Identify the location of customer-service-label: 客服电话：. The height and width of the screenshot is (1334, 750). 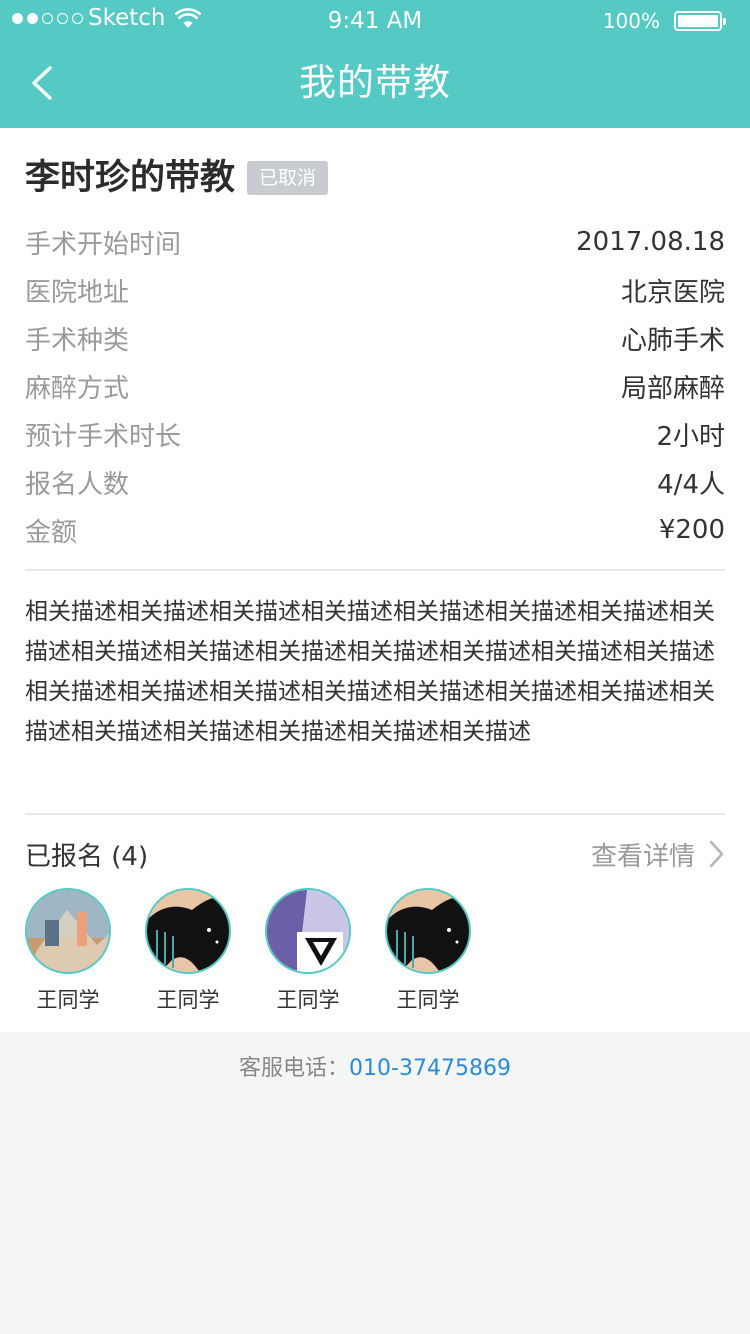
(294, 1068).